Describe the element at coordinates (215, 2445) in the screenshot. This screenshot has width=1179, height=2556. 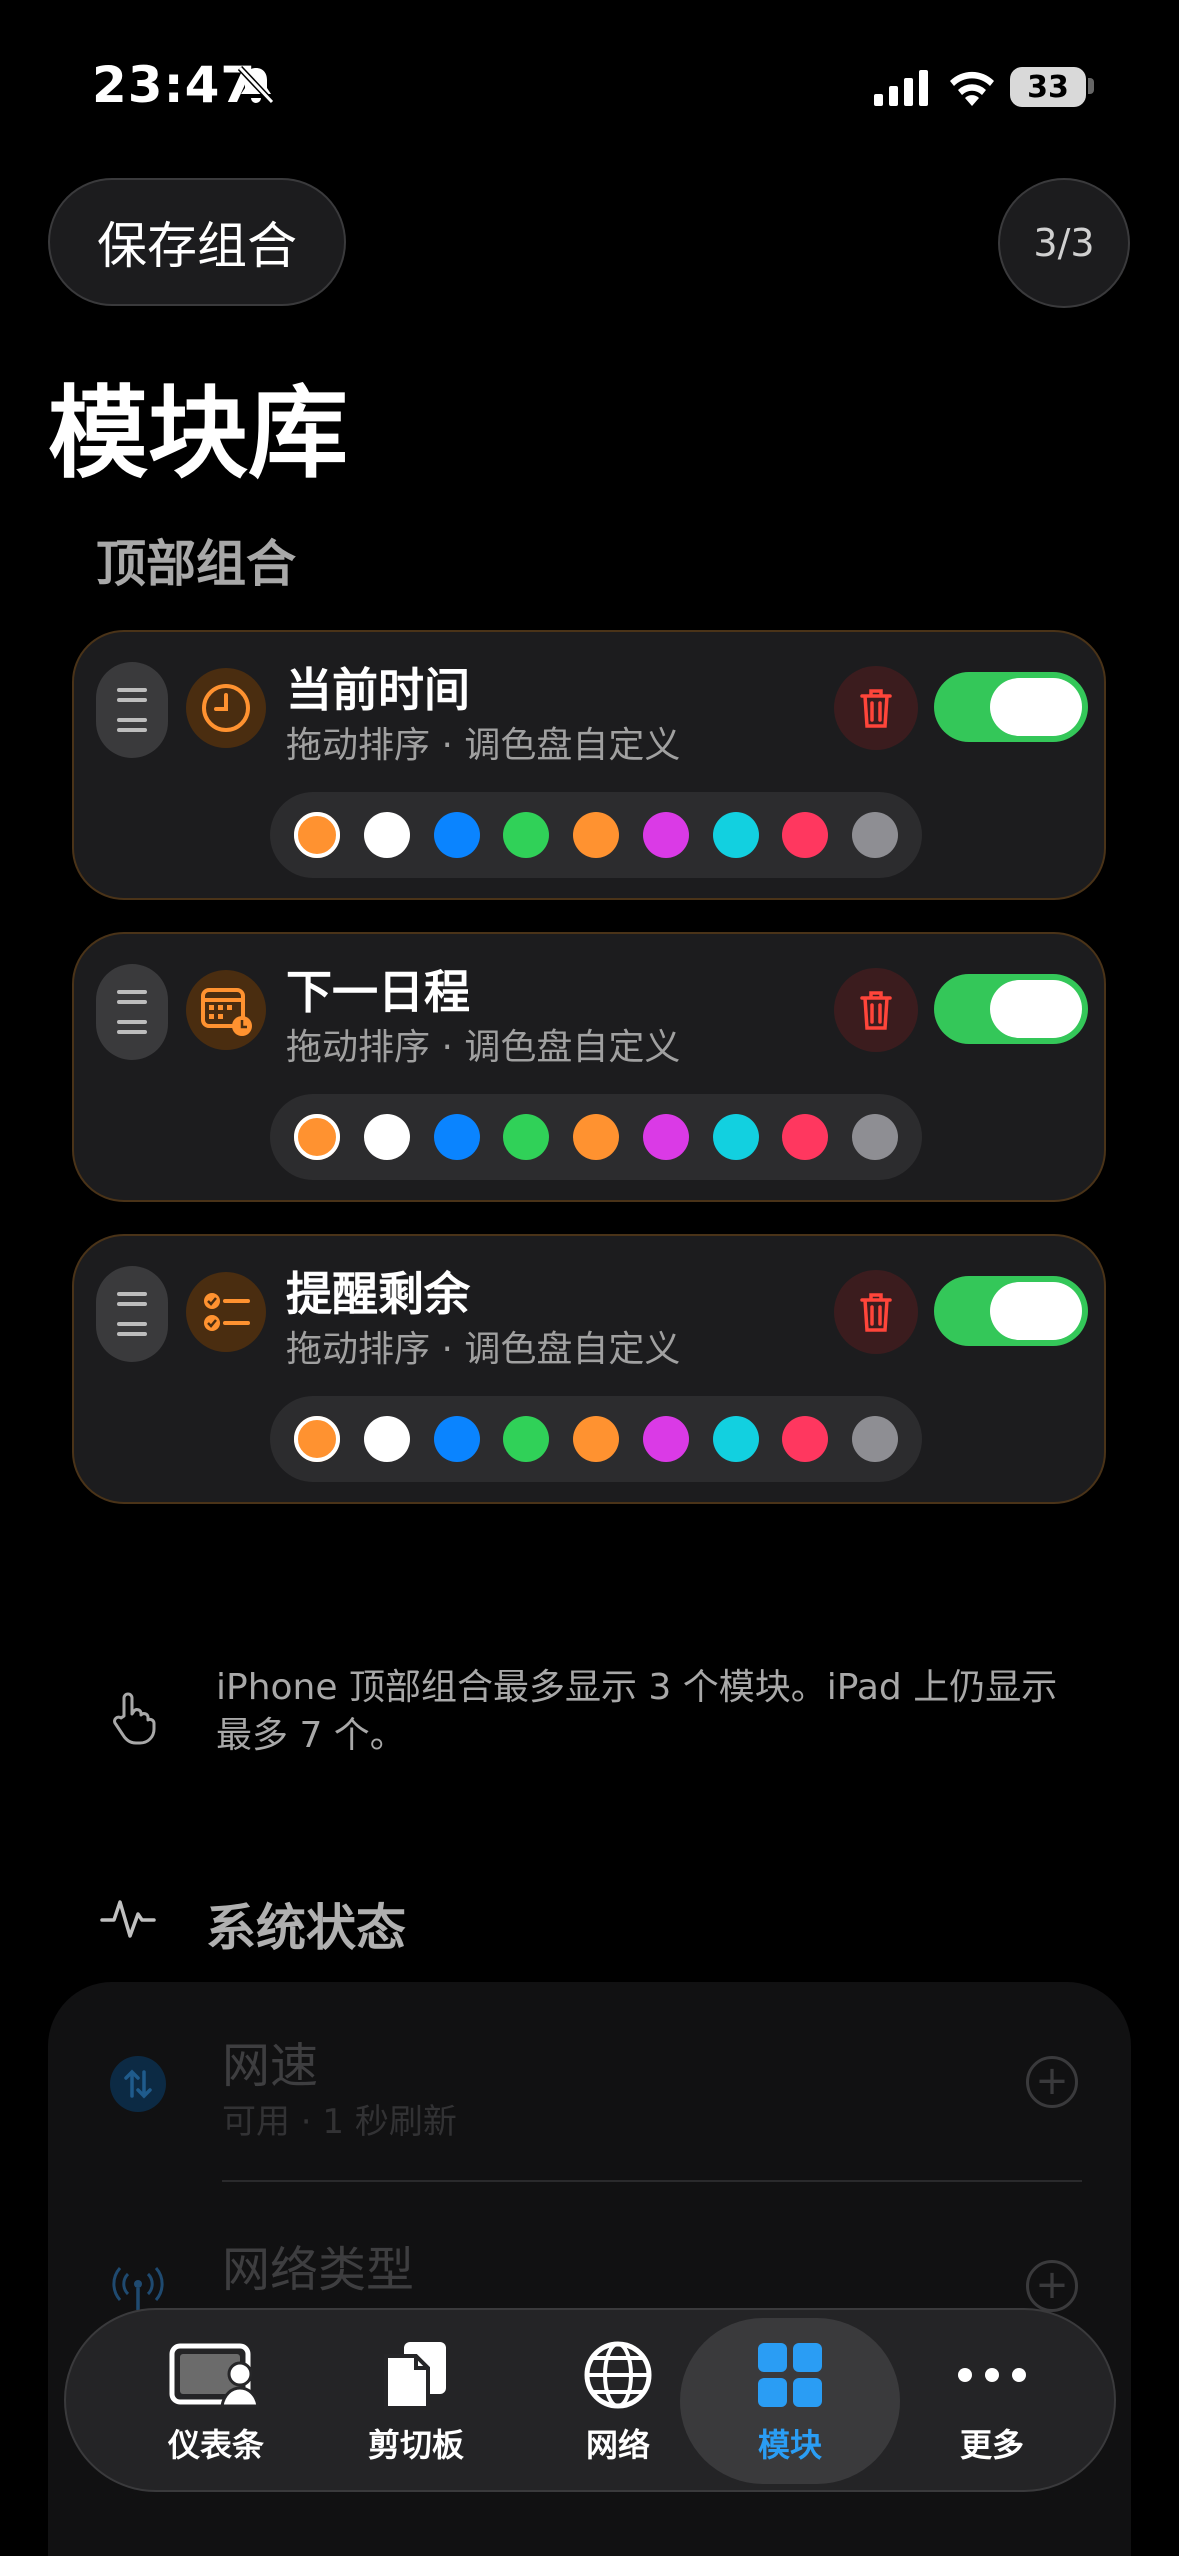
I see `tab-label: 仪表条` at that location.